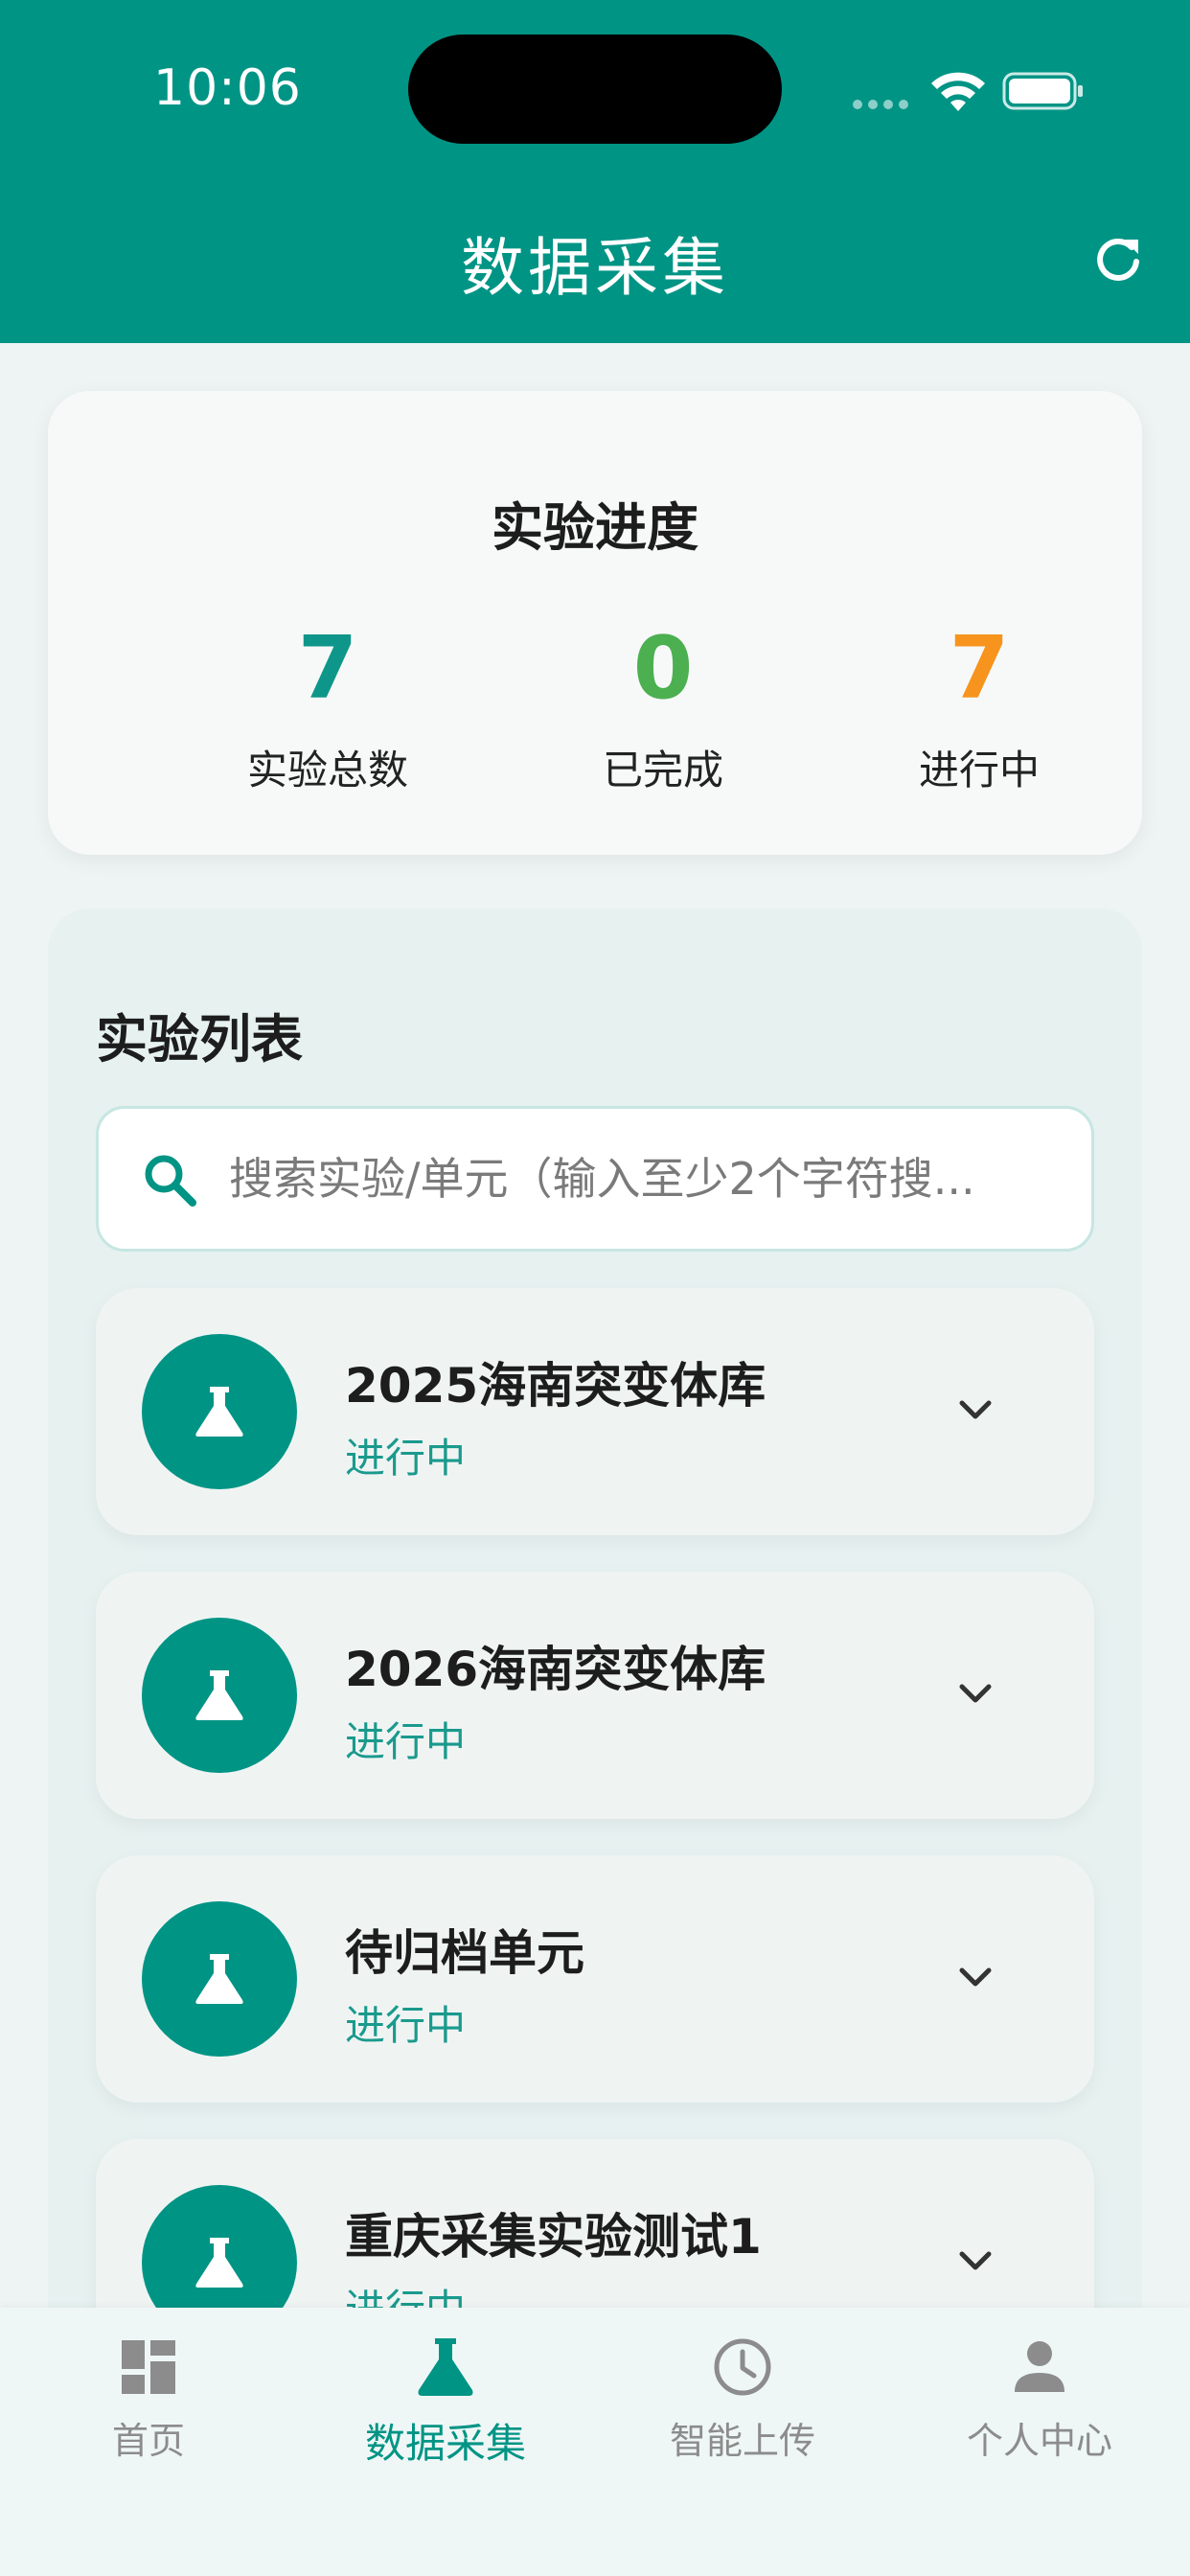 This screenshot has height=2576, width=1190. Describe the element at coordinates (445, 2443) in the screenshot. I see `tab-data-collection-label: 数据采集` at that location.